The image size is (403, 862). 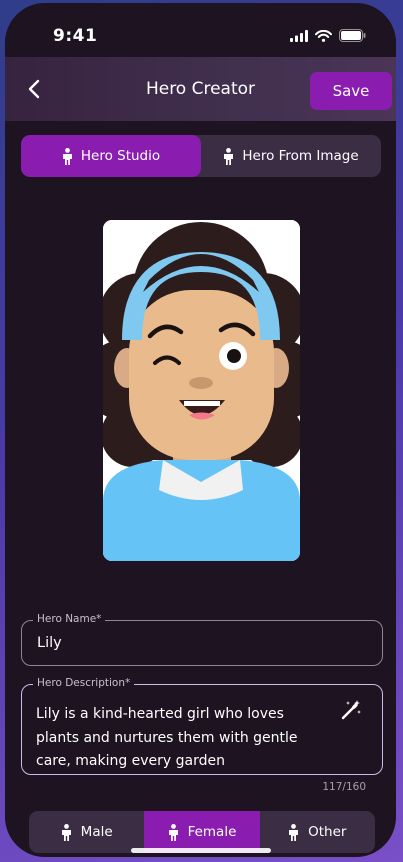 I want to click on status-icons, so click(x=328, y=35).